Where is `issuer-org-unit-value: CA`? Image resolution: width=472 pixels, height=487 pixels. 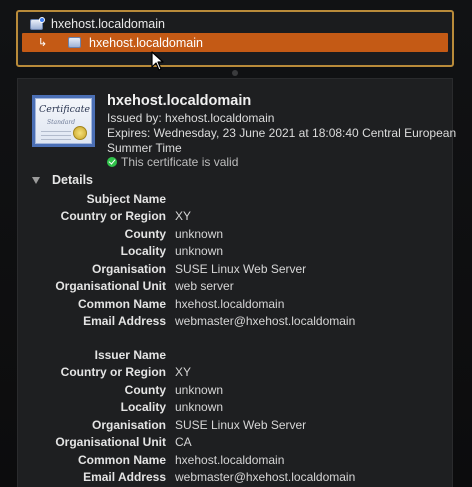 issuer-org-unit-value: CA is located at coordinates (183, 442).